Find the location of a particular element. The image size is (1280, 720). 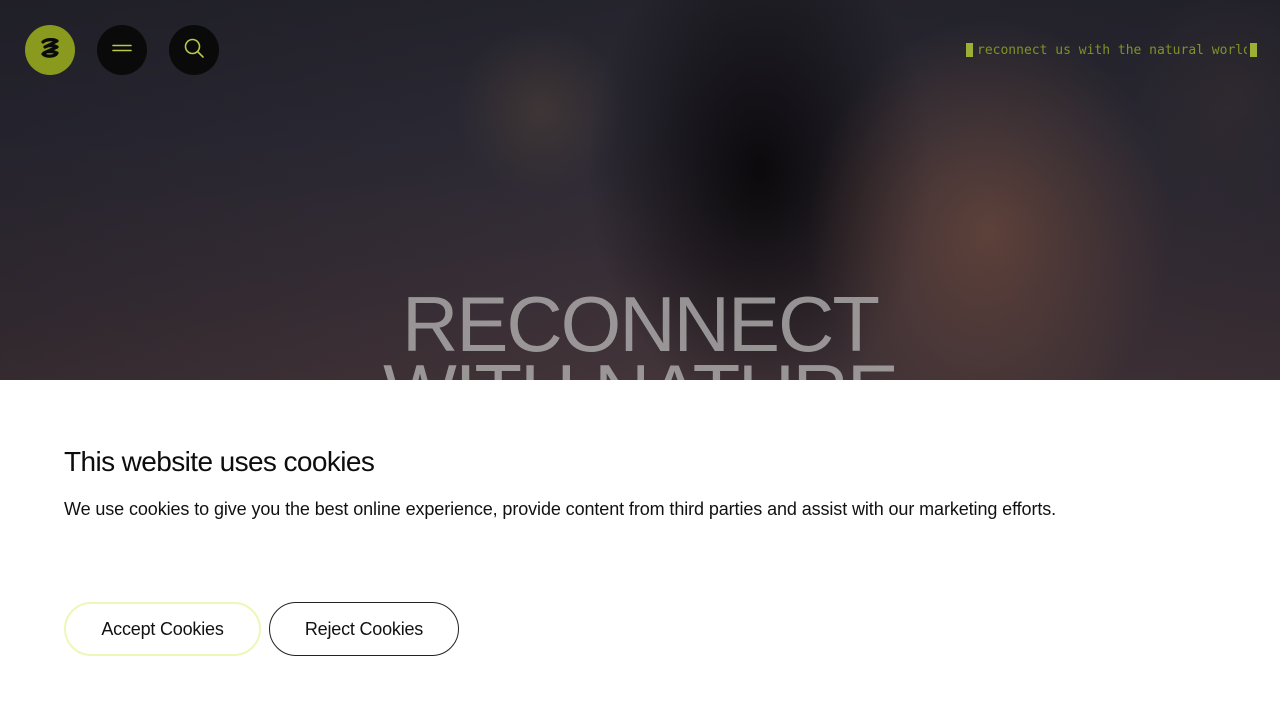

brand-logo-icon is located at coordinates (50, 50).